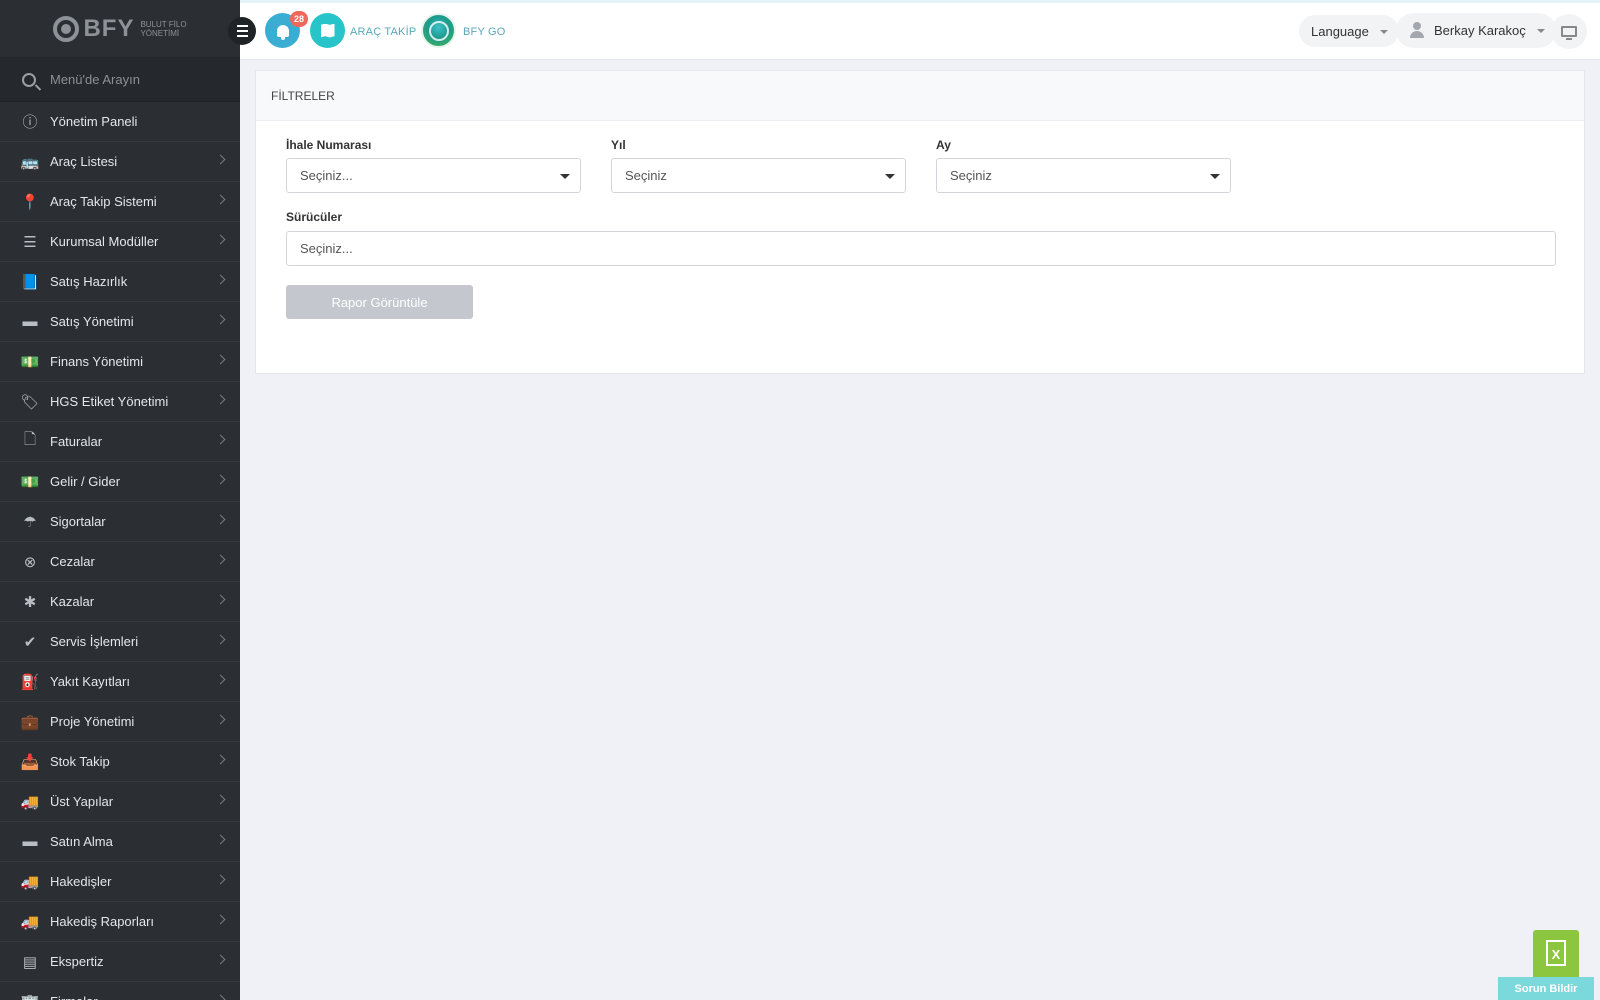 The height and width of the screenshot is (1000, 1600). What do you see at coordinates (120, 842) in the screenshot?
I see `sidebar-item: ▬ Satın Alma` at bounding box center [120, 842].